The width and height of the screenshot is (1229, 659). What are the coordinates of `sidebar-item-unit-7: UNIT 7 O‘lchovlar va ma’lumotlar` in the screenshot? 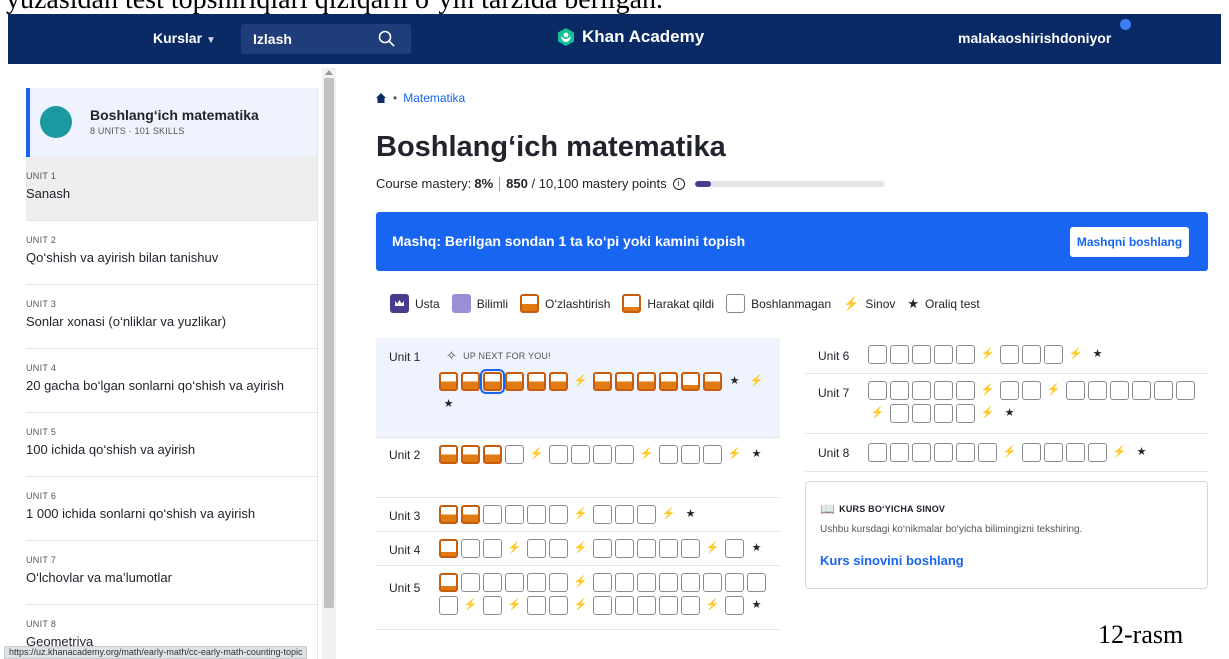 It's located at (171, 573).